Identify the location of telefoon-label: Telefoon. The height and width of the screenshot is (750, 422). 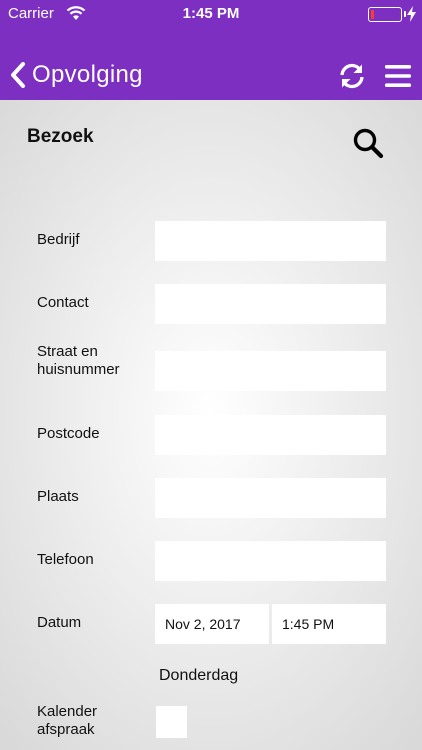
(65, 559).